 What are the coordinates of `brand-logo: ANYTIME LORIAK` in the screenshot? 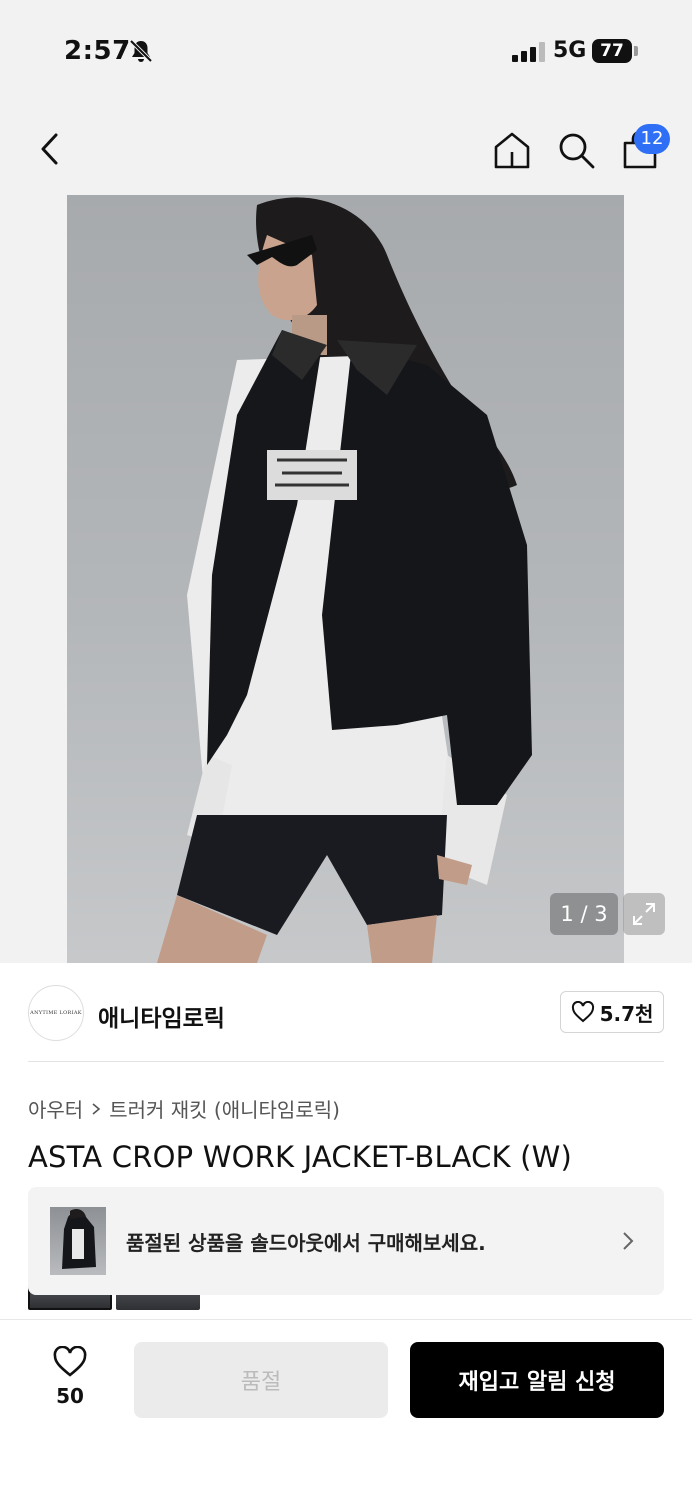 It's located at (56, 1013).